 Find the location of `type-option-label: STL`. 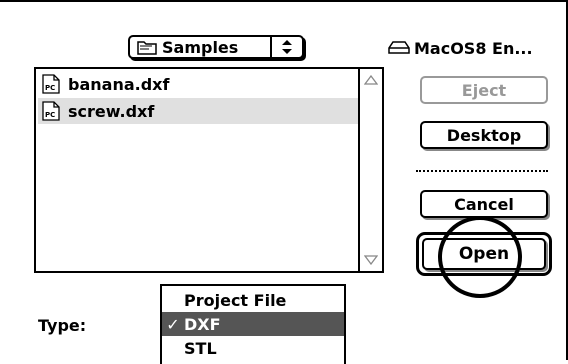

type-option-label: STL is located at coordinates (200, 348).